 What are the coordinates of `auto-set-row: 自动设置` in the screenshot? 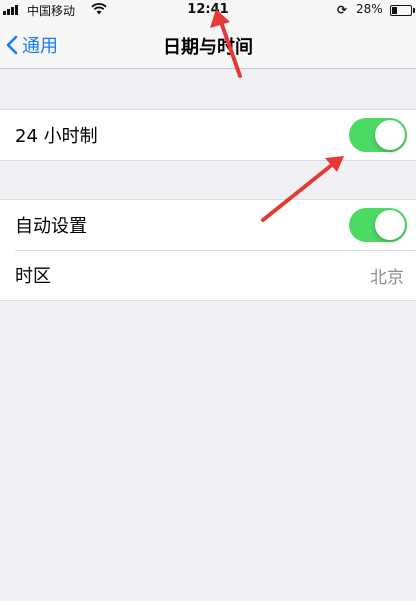 It's located at (208, 225).